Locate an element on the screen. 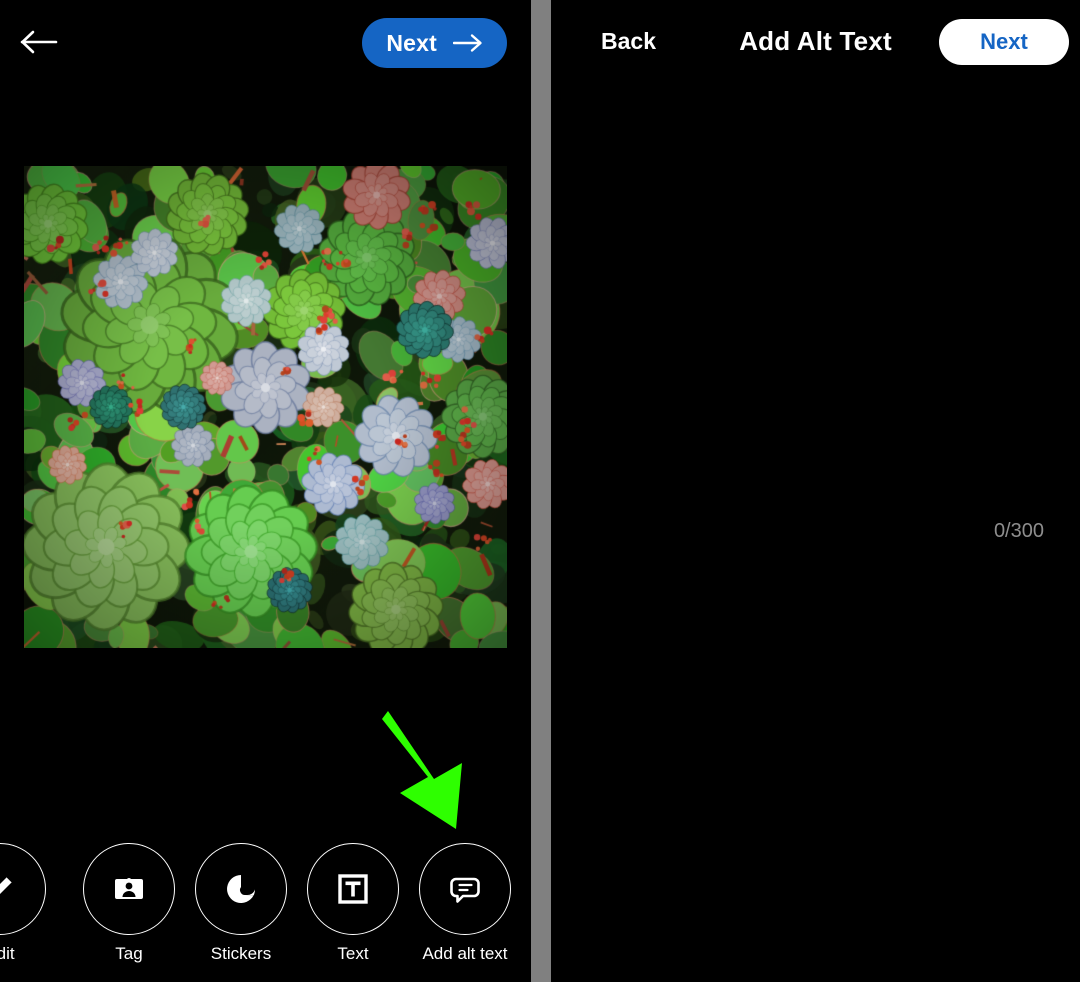  sticker-icon is located at coordinates (241, 889).